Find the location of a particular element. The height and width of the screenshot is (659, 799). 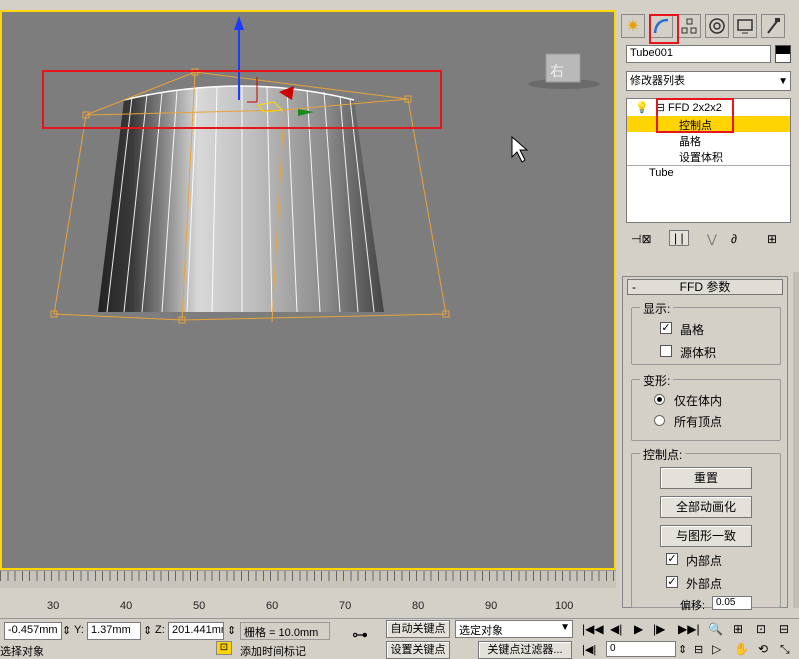

collapse-icon: - is located at coordinates (634, 287).